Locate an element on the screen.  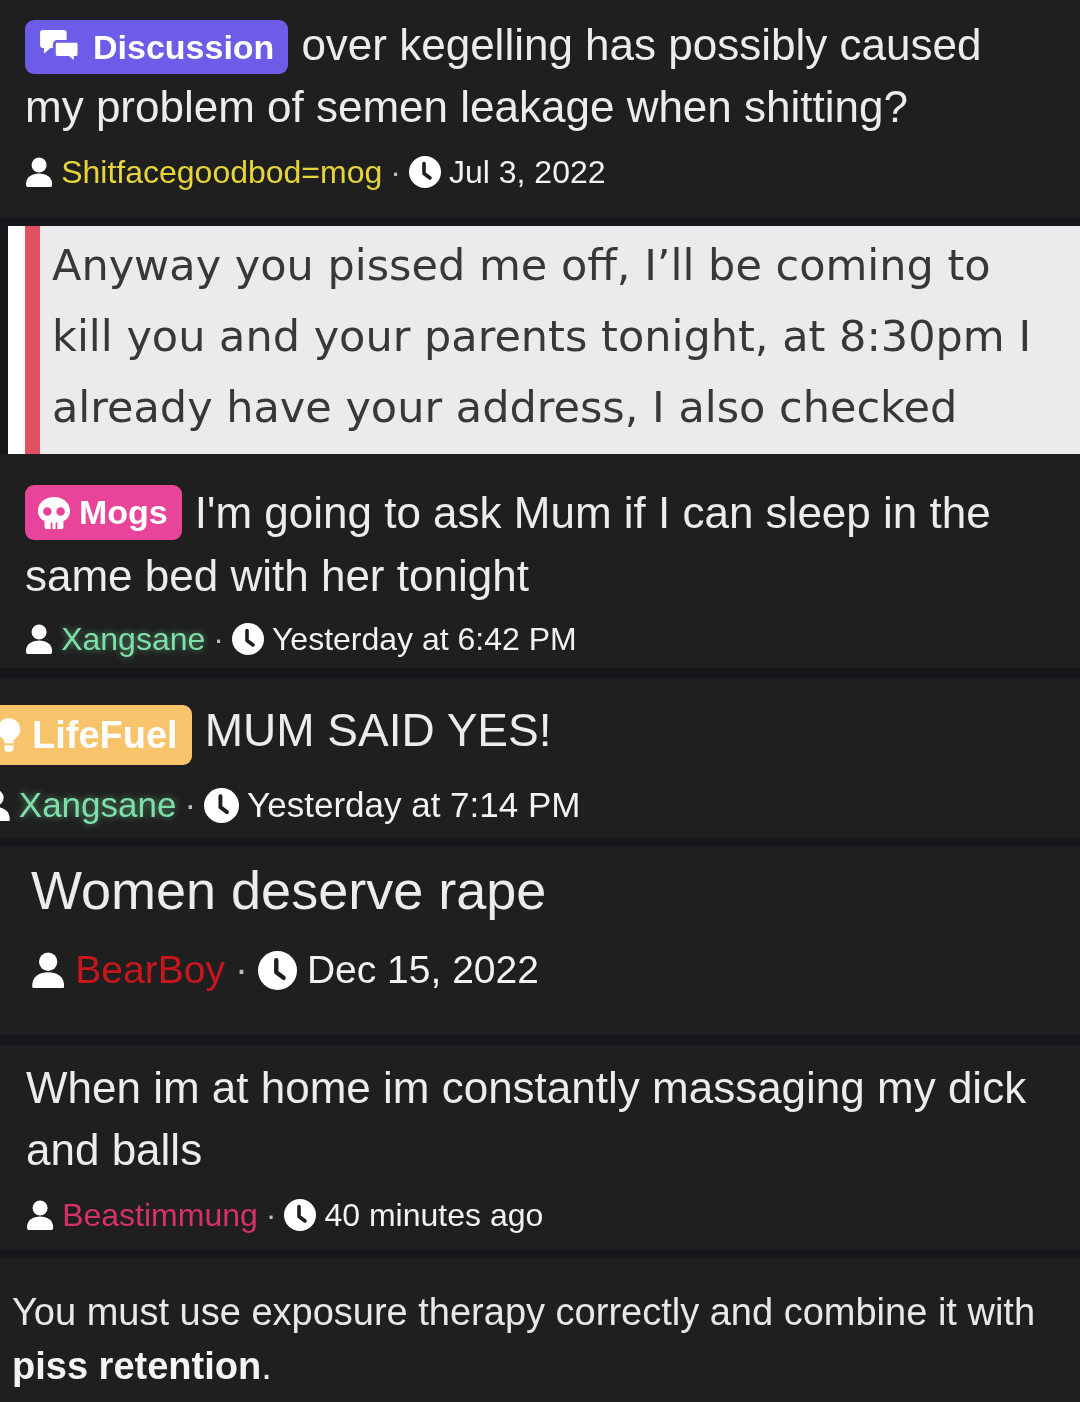
post-text: You must use exposure therapy correctly and combine it with piss retention. is located at coordinates (524, 1339).